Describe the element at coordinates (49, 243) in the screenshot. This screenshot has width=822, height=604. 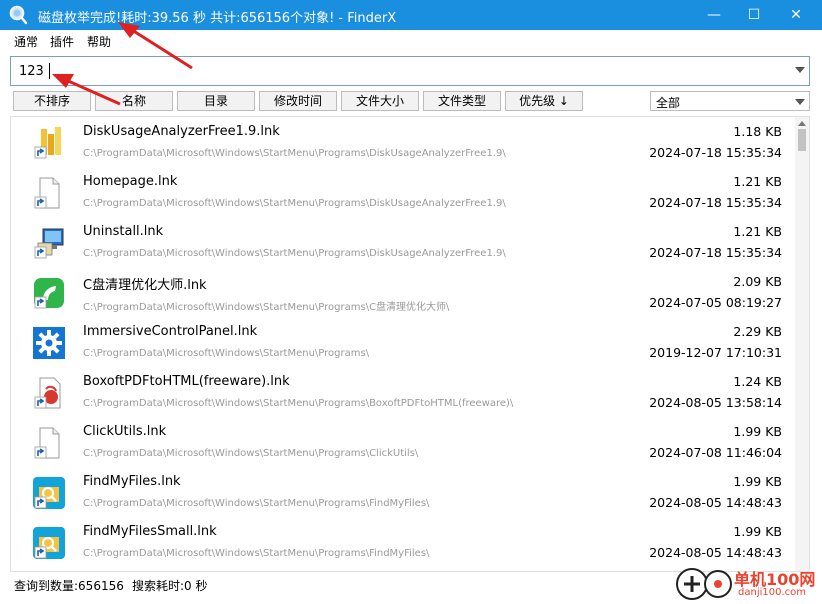
I see `uninstall-icon` at that location.